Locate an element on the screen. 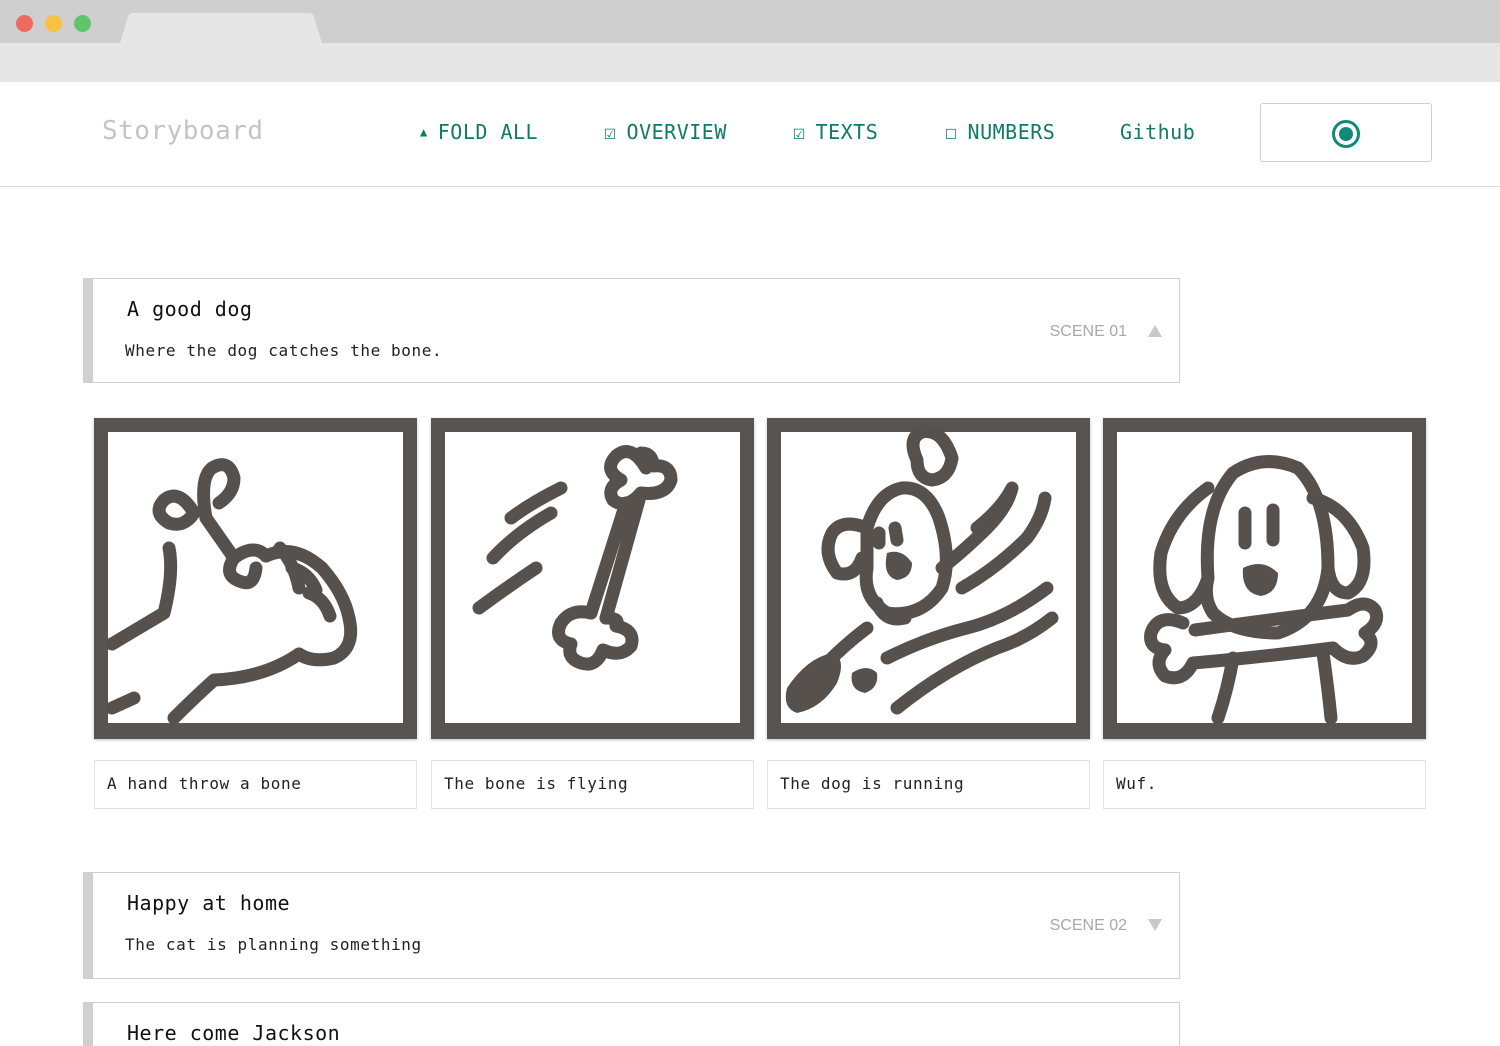  scene-title: A good dog is located at coordinates (190, 309).